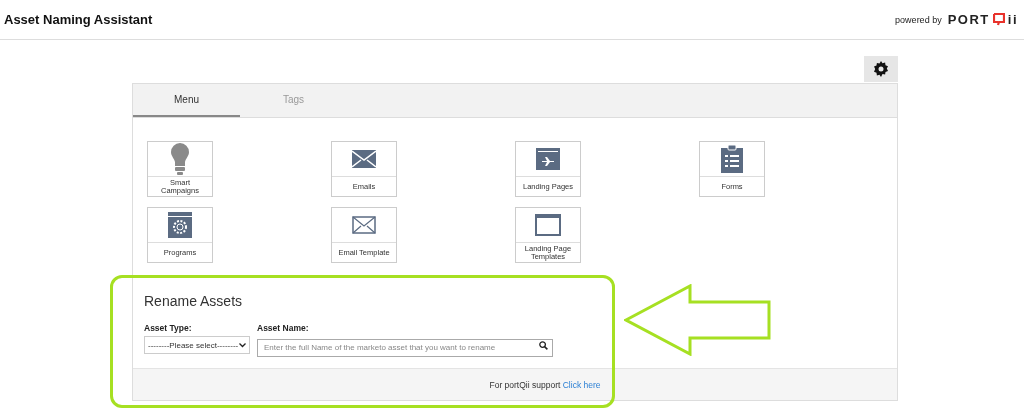 The width and height of the screenshot is (1024, 419). Describe the element at coordinates (186, 100) in the screenshot. I see `tab: Menu` at that location.